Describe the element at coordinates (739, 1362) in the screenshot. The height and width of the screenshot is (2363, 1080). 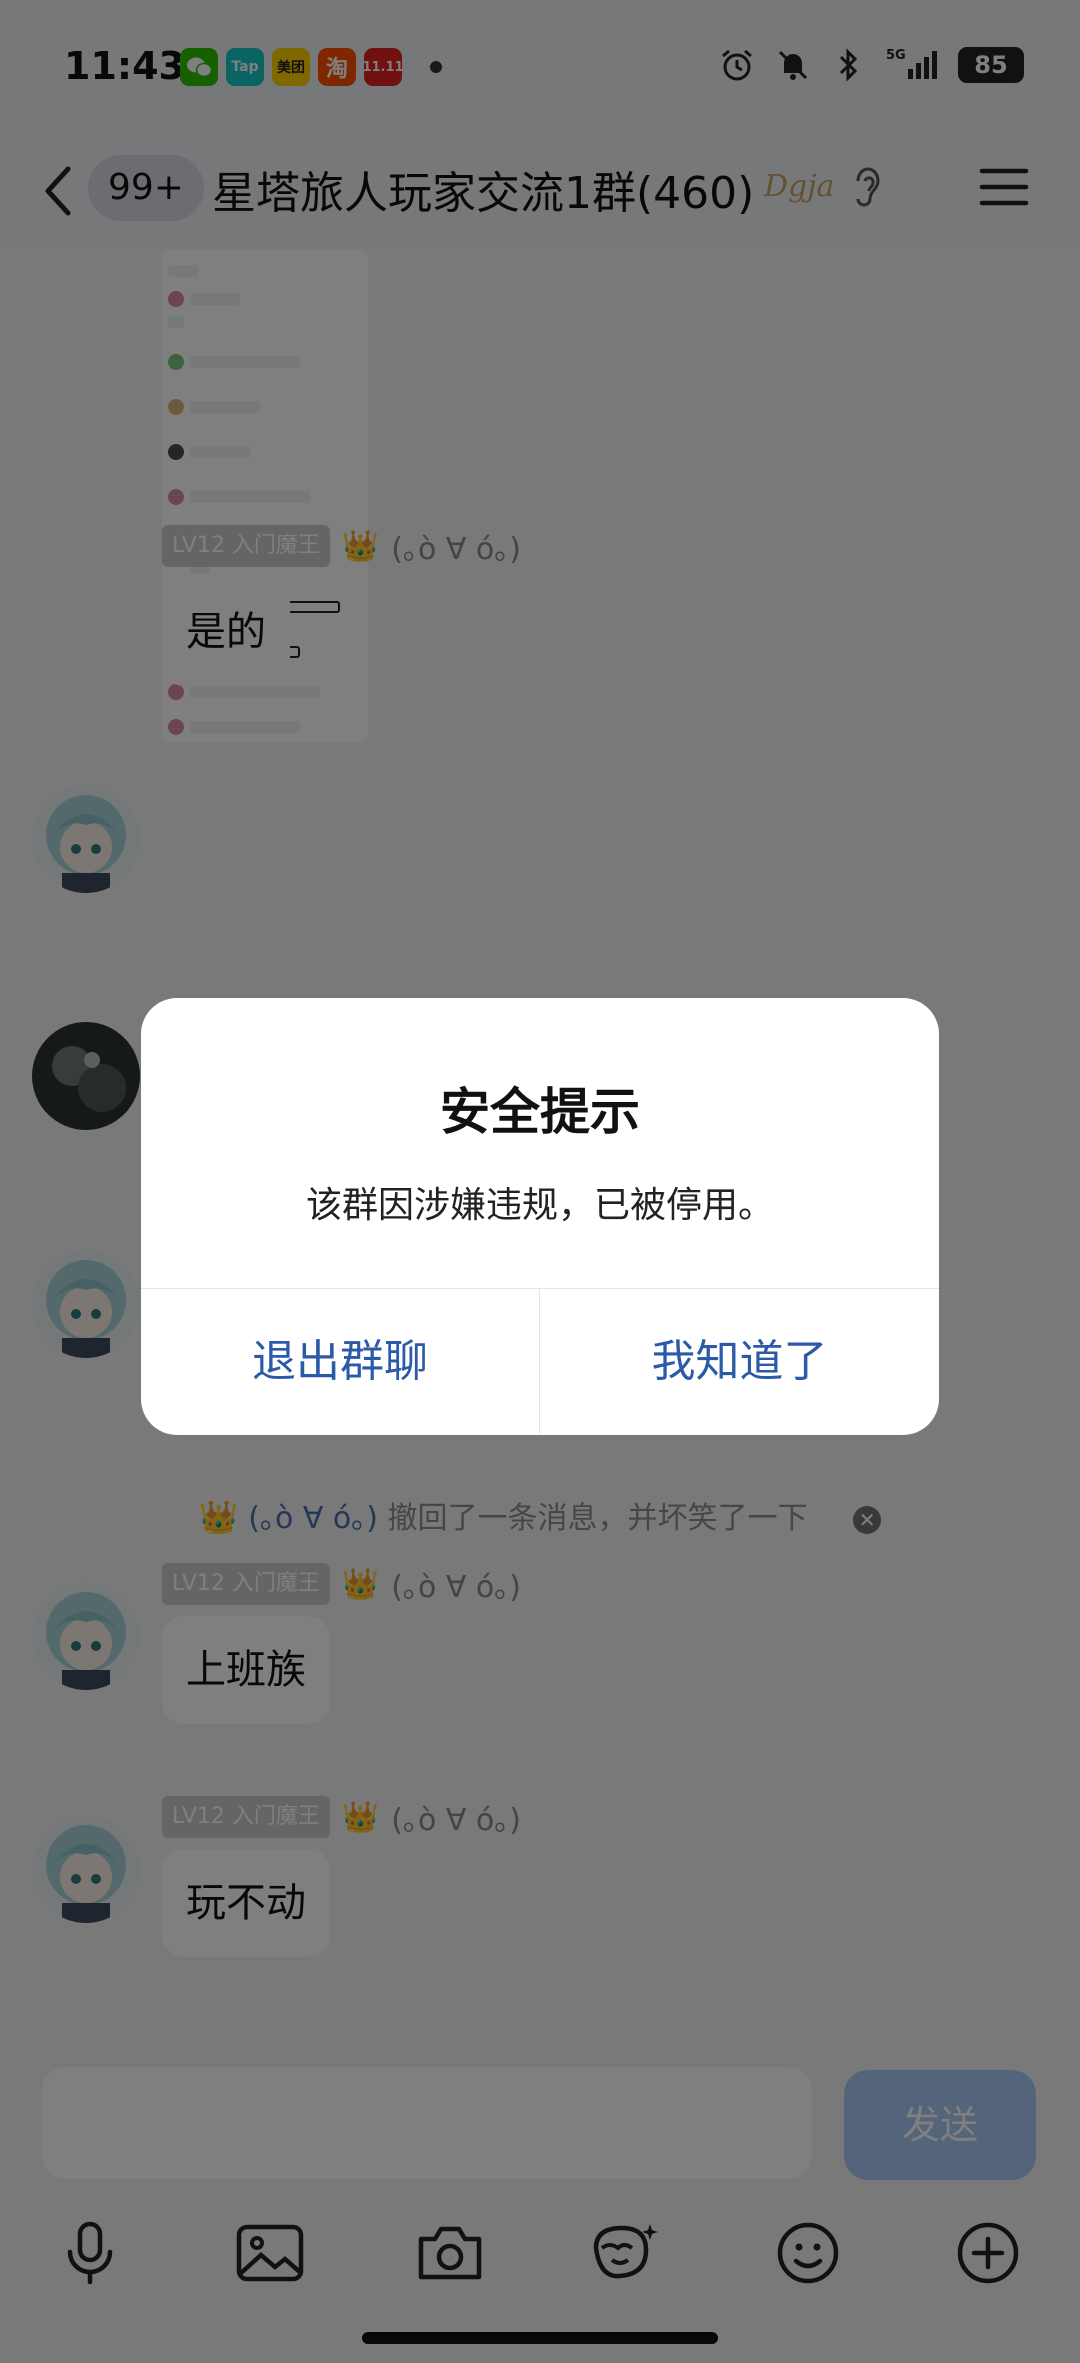
I see `acknowledge-button: 我知道了` at that location.